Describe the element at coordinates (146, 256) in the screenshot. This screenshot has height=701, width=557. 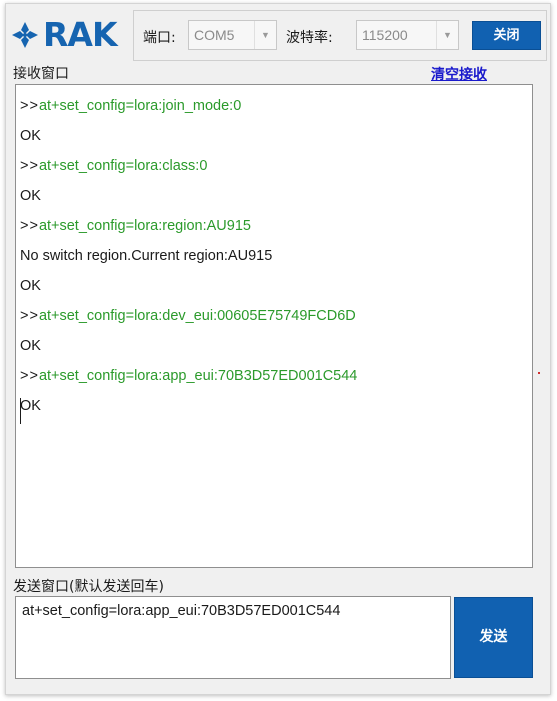
I see `line-text: No switch region.Current region:AU915` at that location.